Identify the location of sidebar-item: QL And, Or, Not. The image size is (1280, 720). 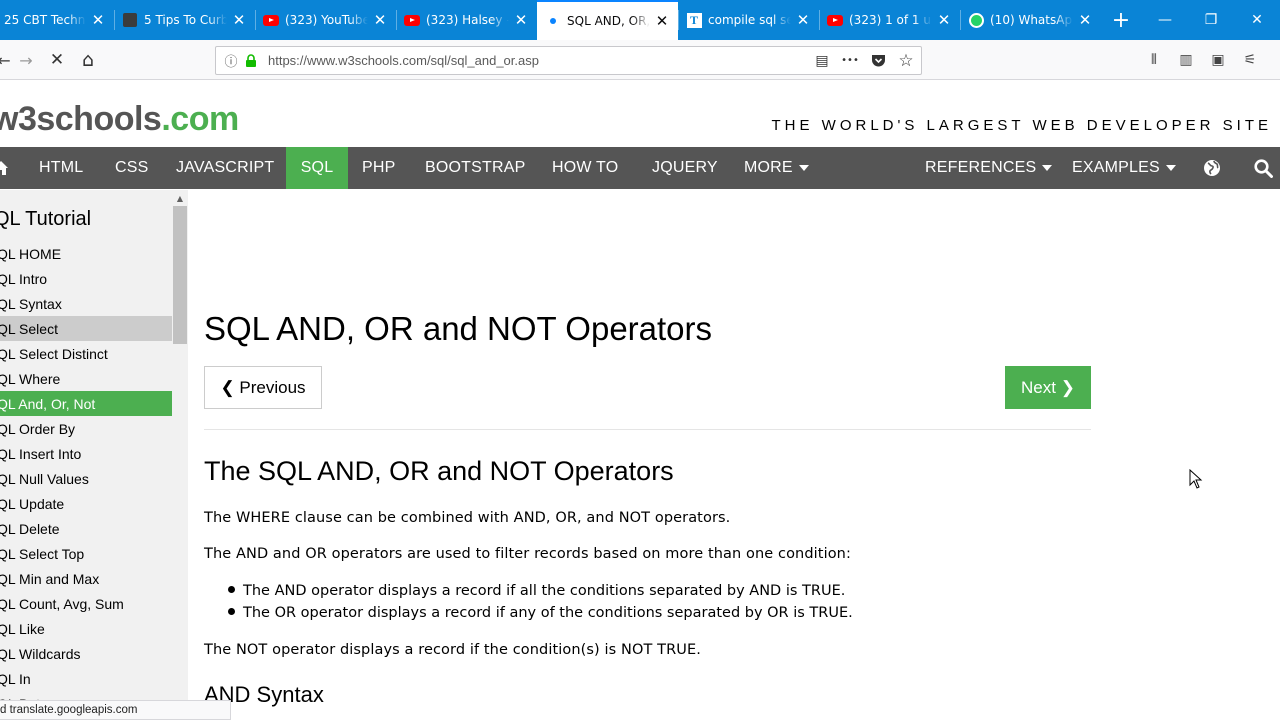
(86, 403).